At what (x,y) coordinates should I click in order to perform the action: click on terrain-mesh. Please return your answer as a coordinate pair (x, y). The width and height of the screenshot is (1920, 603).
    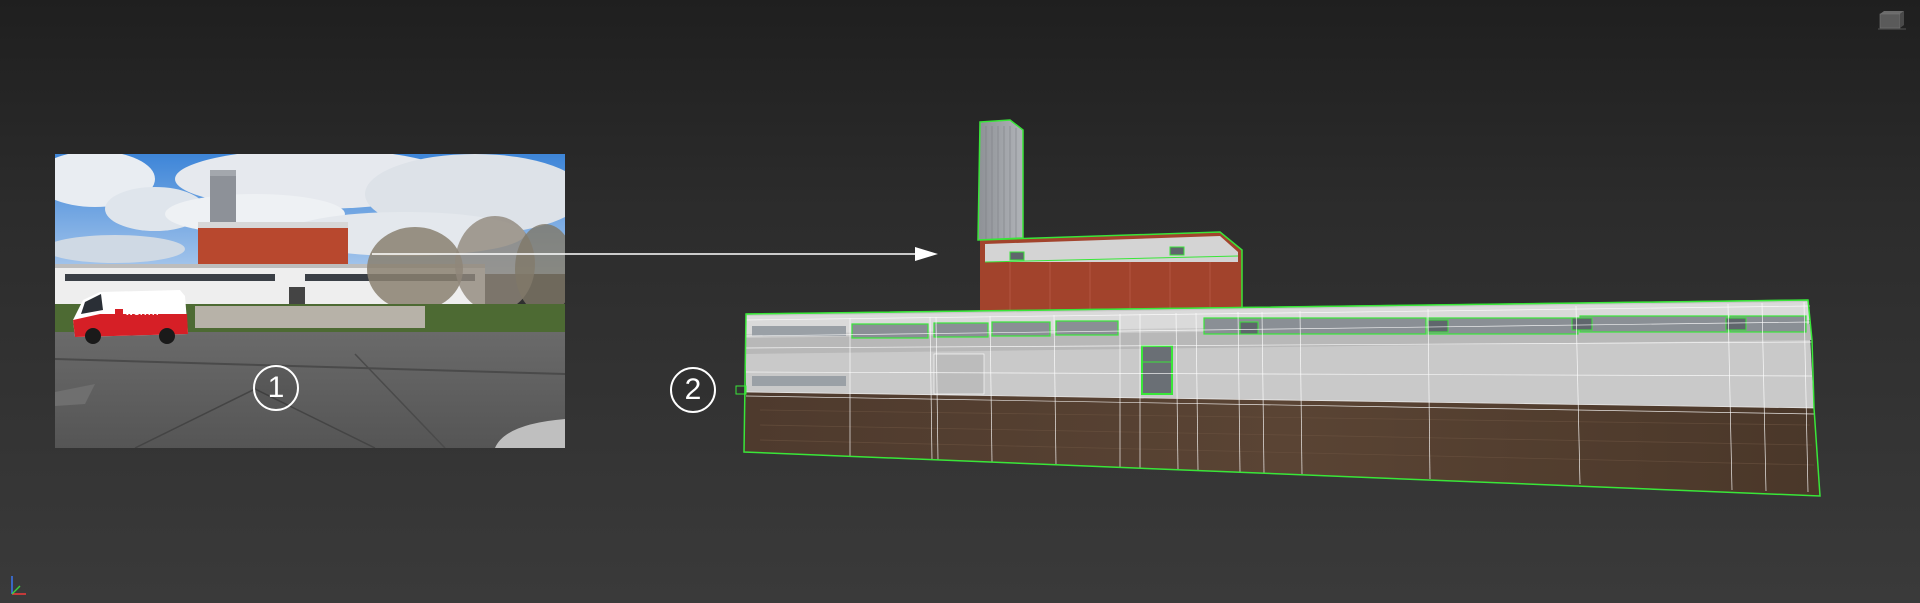
    Looking at the image, I should click on (1282, 444).